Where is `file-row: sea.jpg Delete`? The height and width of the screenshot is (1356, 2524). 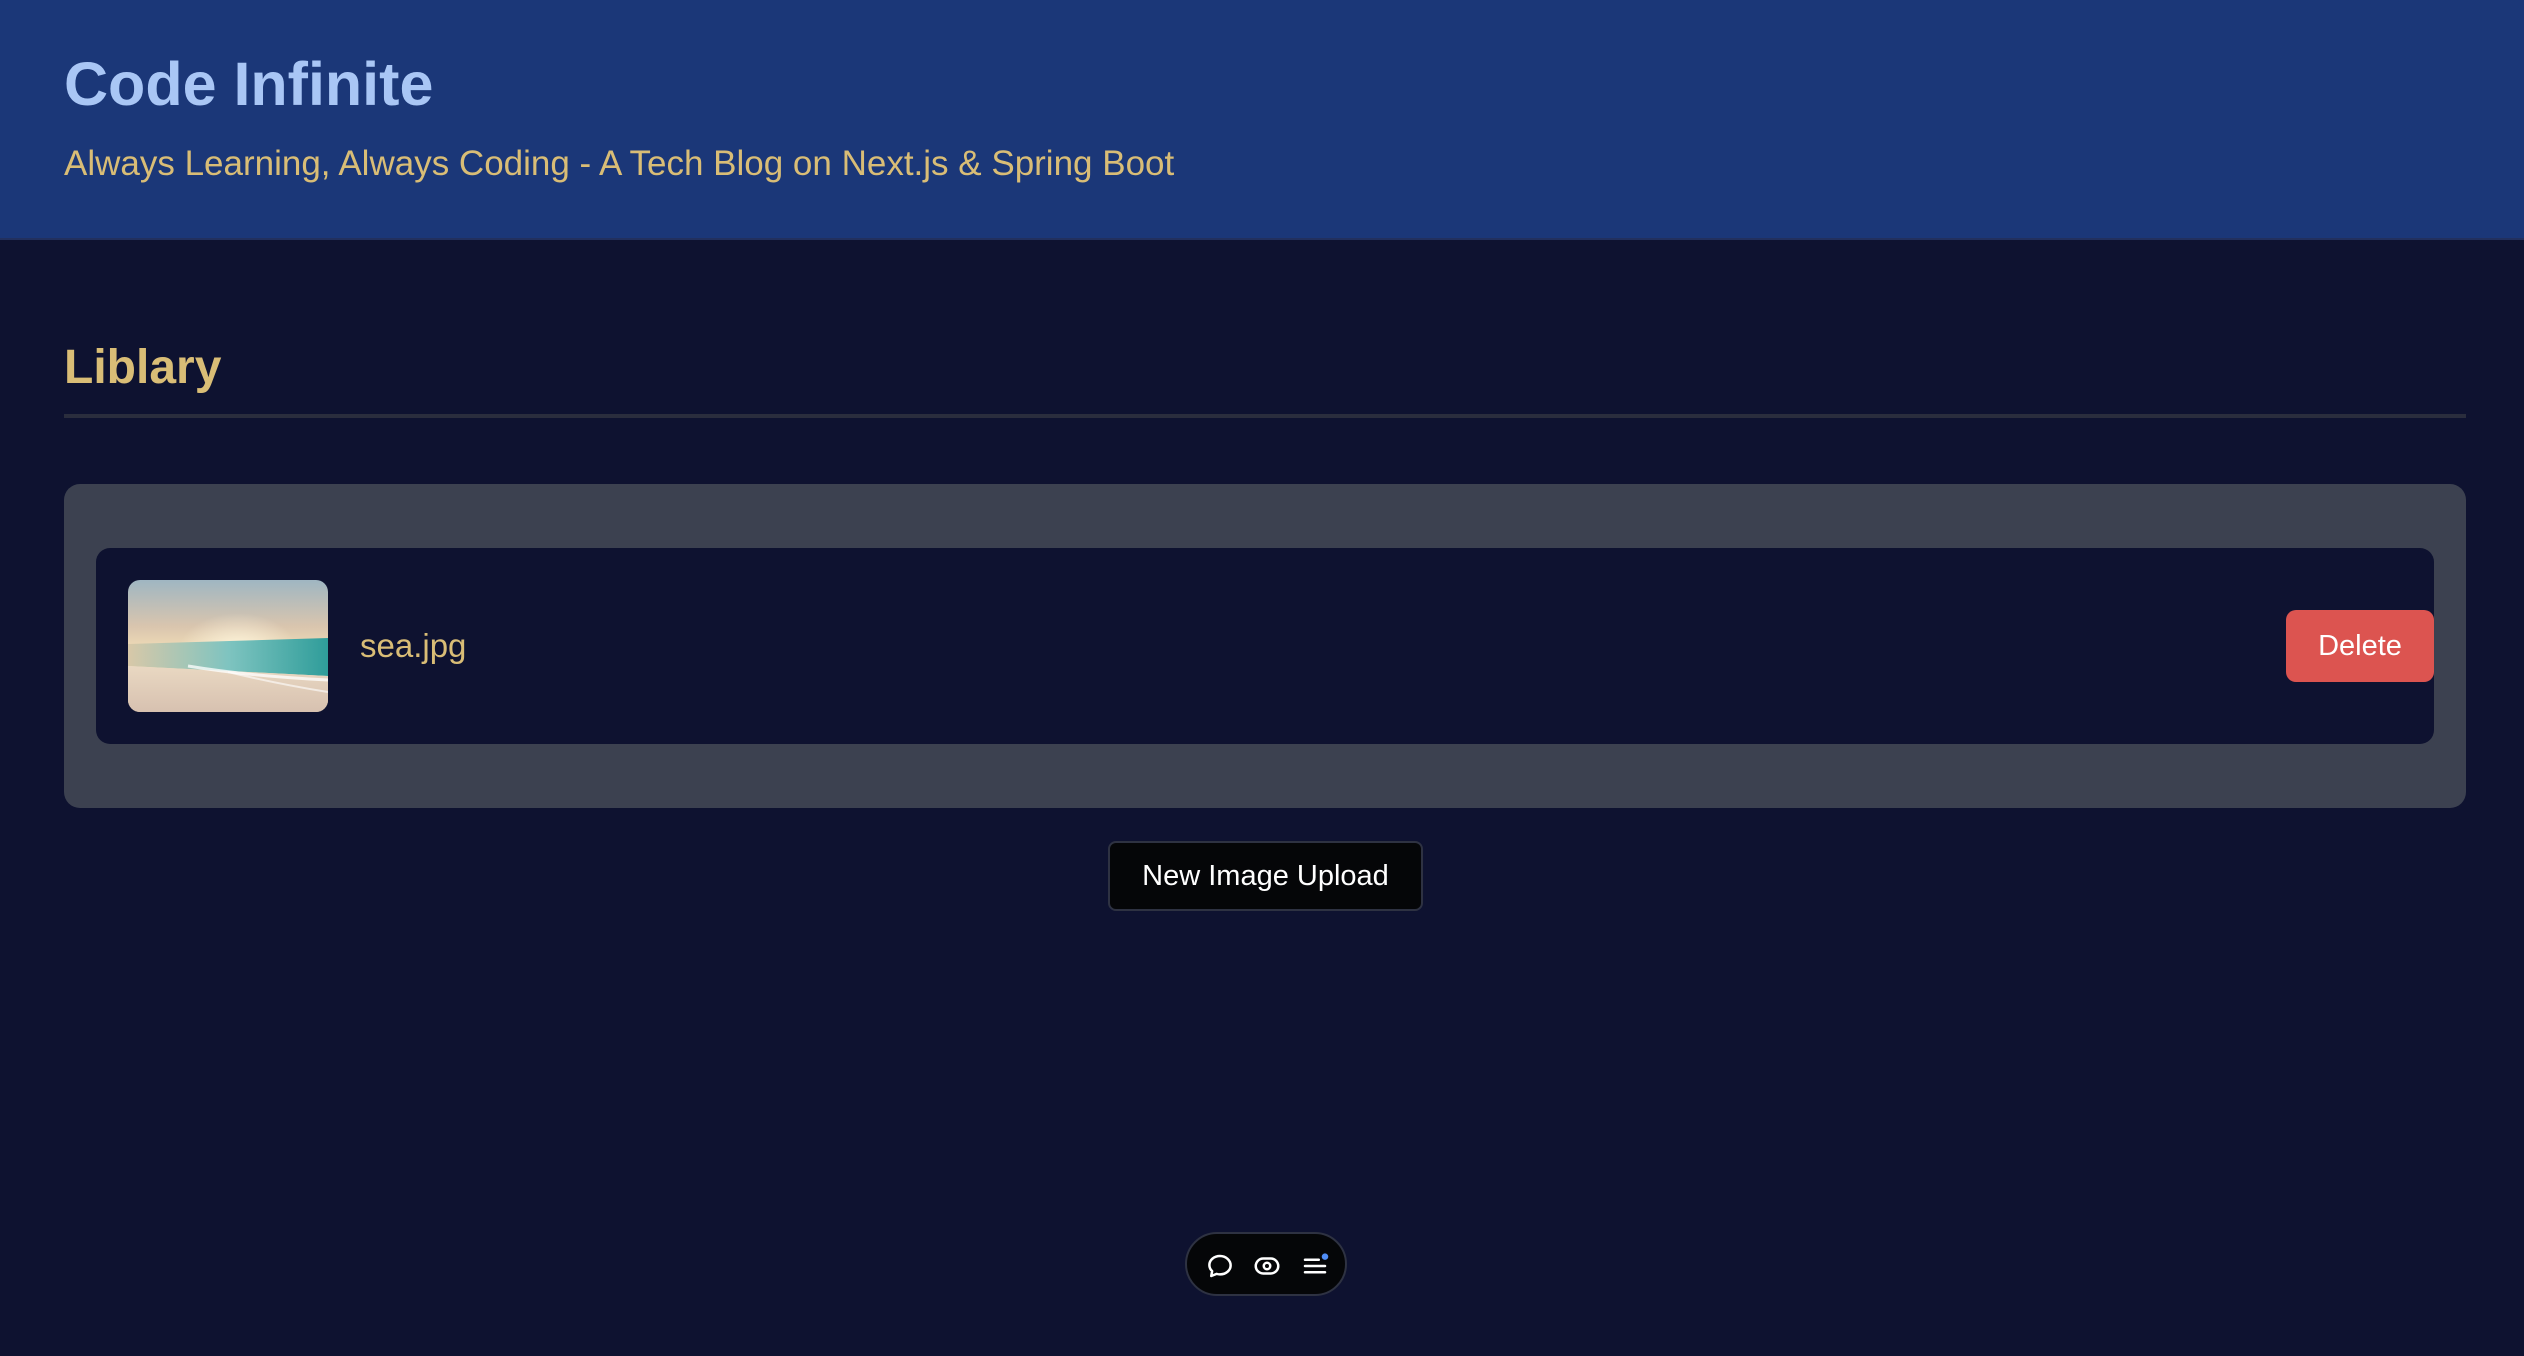
file-row: sea.jpg Delete is located at coordinates (1265, 646).